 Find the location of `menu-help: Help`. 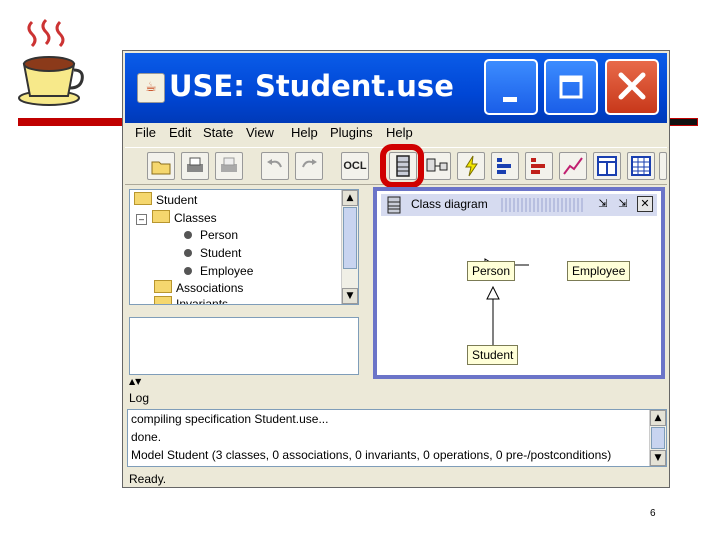

menu-help: Help is located at coordinates (304, 132).